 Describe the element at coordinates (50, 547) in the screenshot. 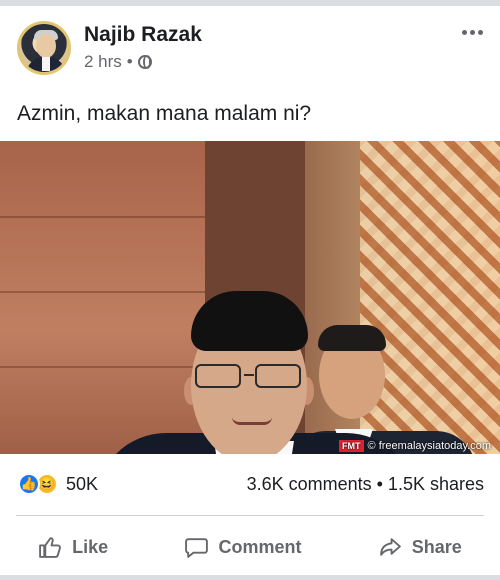

I see `thumbs-up-icon` at that location.